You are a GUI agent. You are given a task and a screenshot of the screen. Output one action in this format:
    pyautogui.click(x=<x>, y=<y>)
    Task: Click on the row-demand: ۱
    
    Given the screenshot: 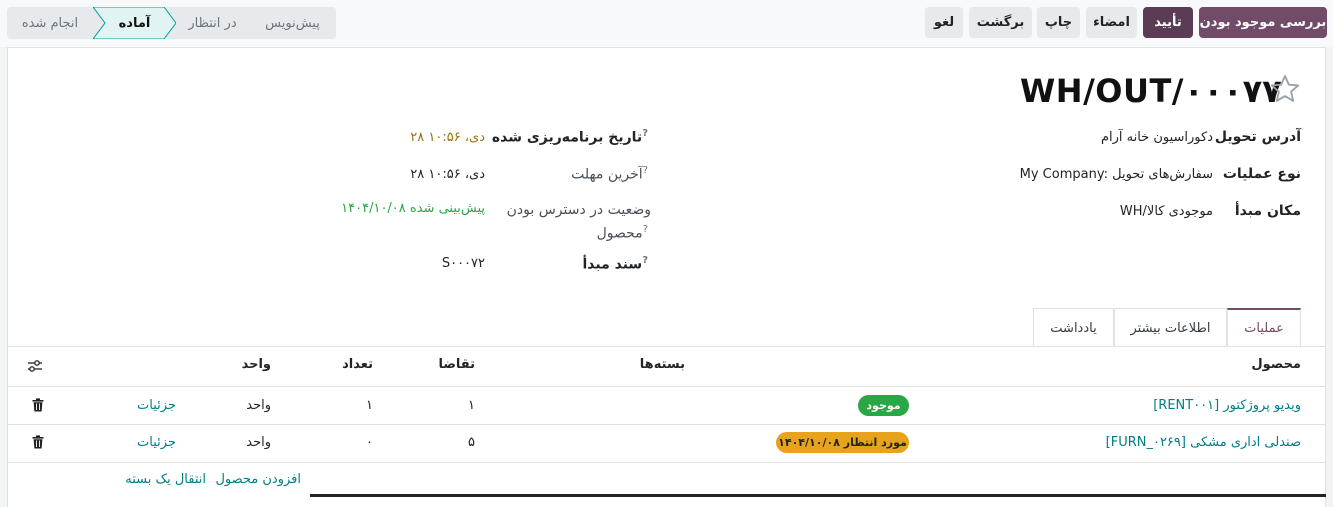 What is the action you would take?
    pyautogui.click(x=471, y=405)
    